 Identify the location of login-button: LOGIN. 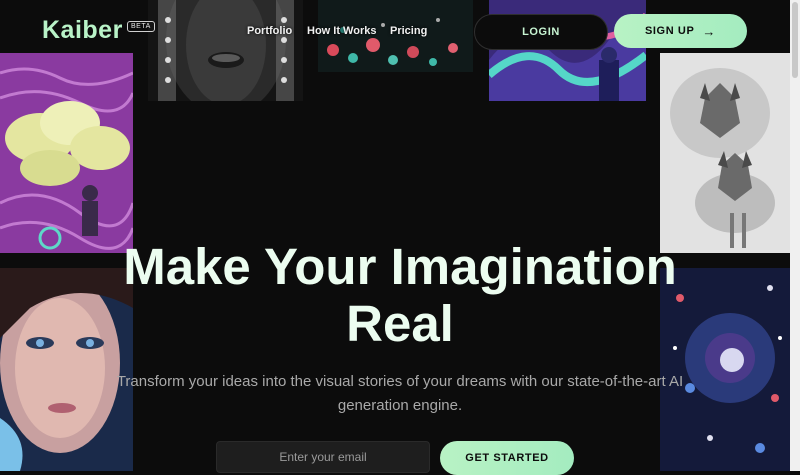
(541, 32).